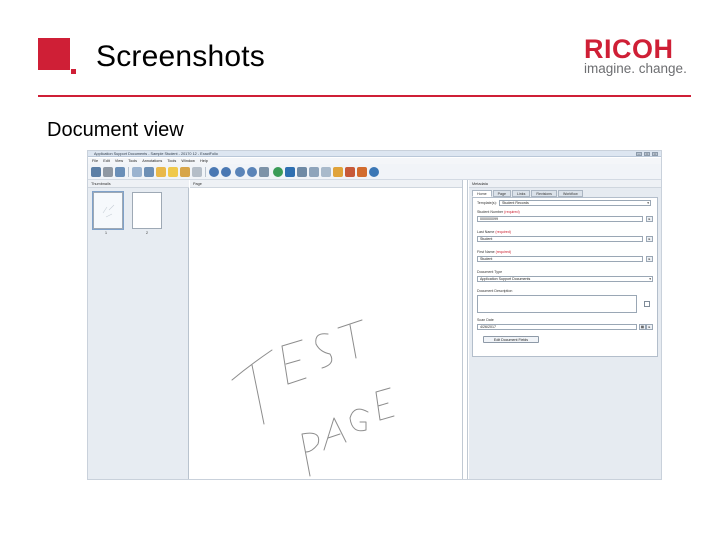  I want to click on document-type-label: Document Type, so click(490, 272).